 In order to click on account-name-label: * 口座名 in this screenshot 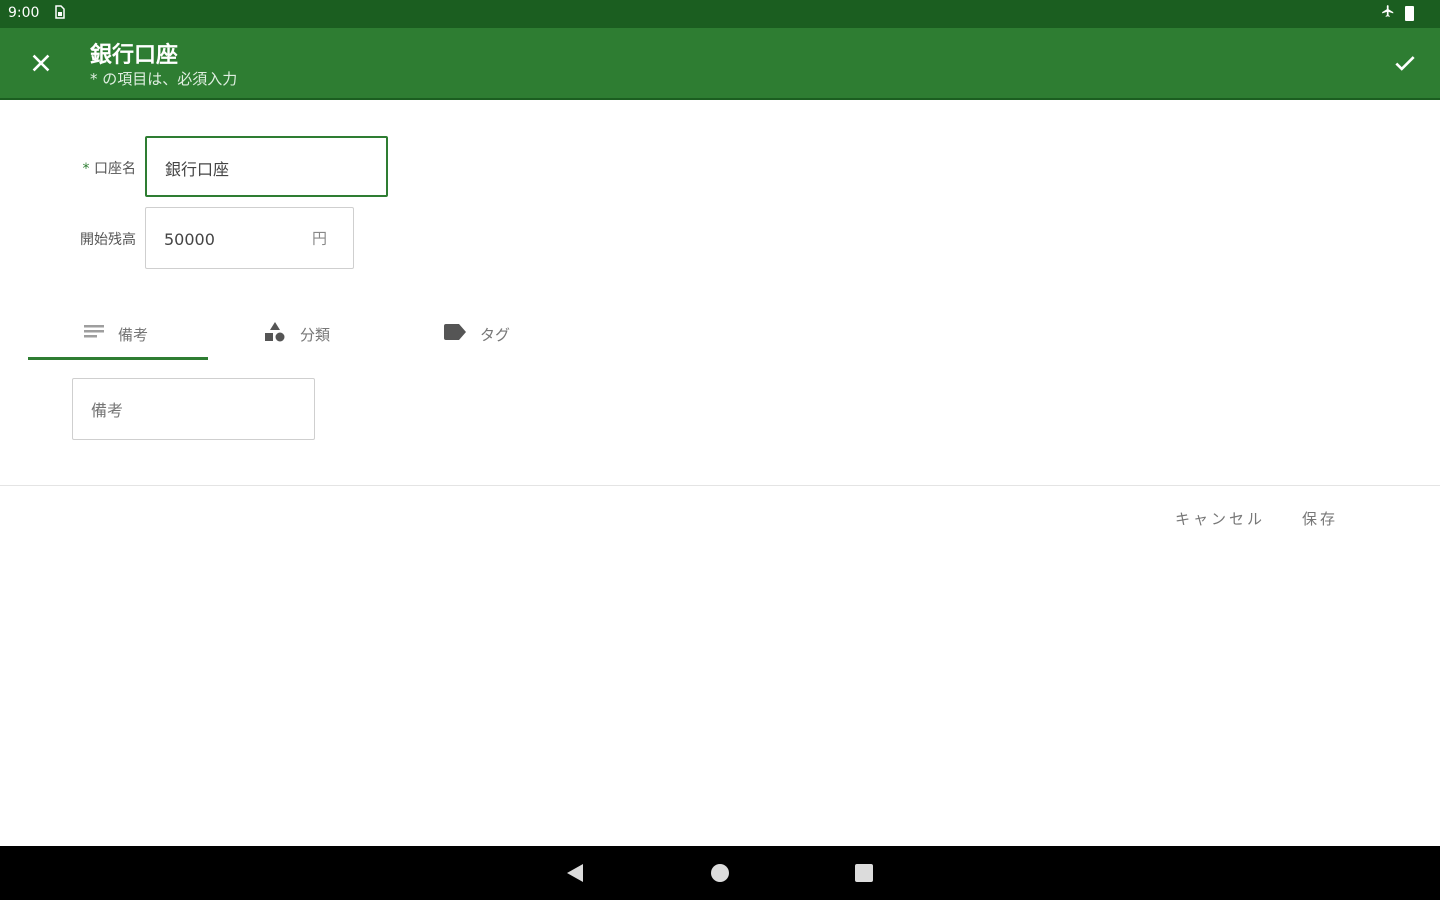, I will do `click(98, 168)`.